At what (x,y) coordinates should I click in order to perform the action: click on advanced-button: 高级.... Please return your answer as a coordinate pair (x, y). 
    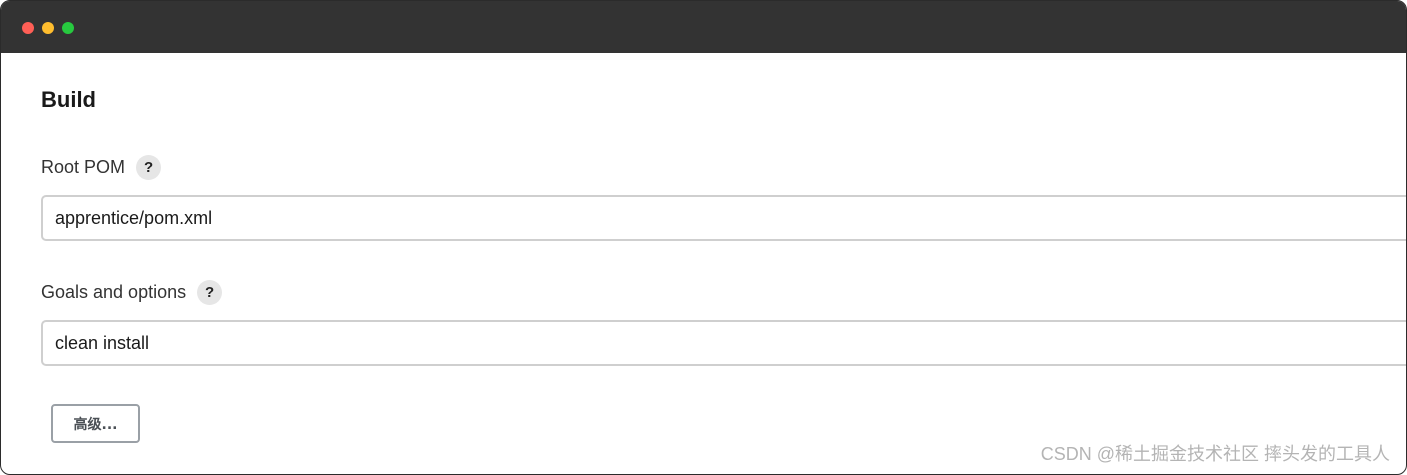
    Looking at the image, I should click on (95, 423).